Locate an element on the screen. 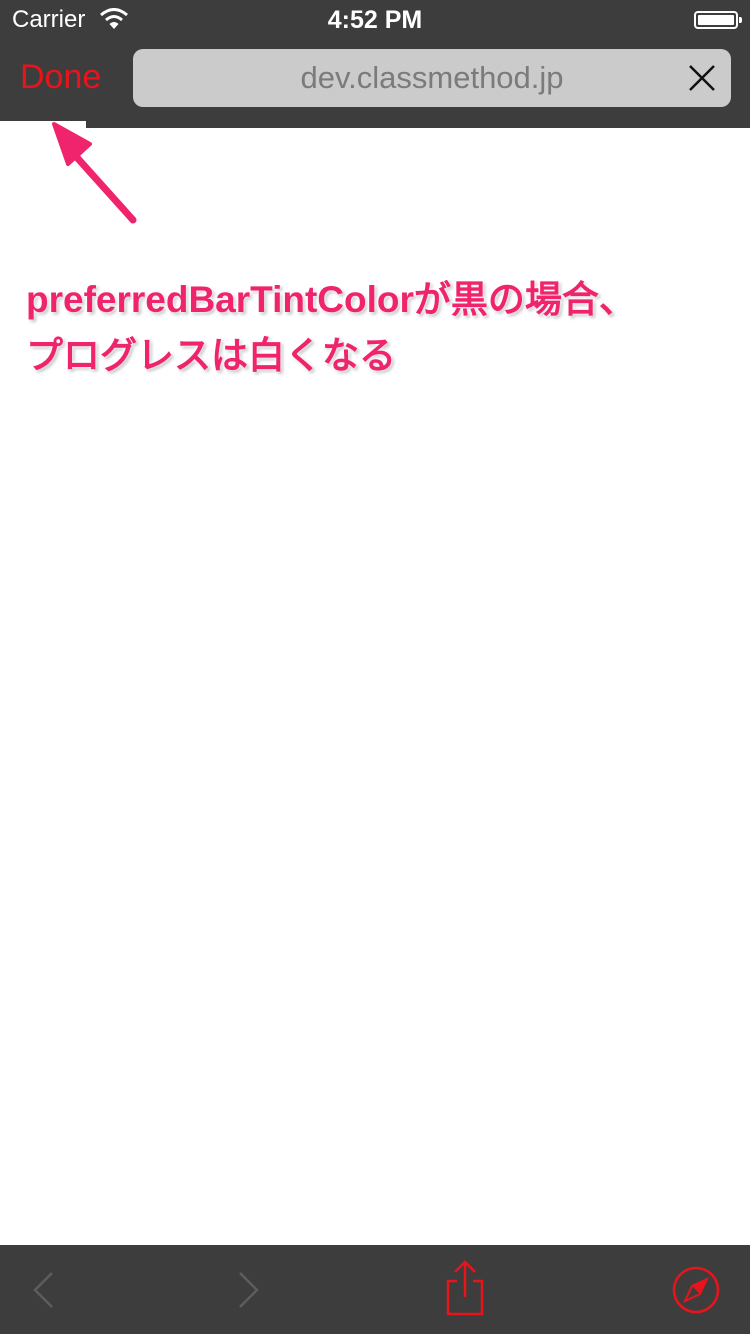  status-bar: Carrier 4:52 PM is located at coordinates (375, 20).